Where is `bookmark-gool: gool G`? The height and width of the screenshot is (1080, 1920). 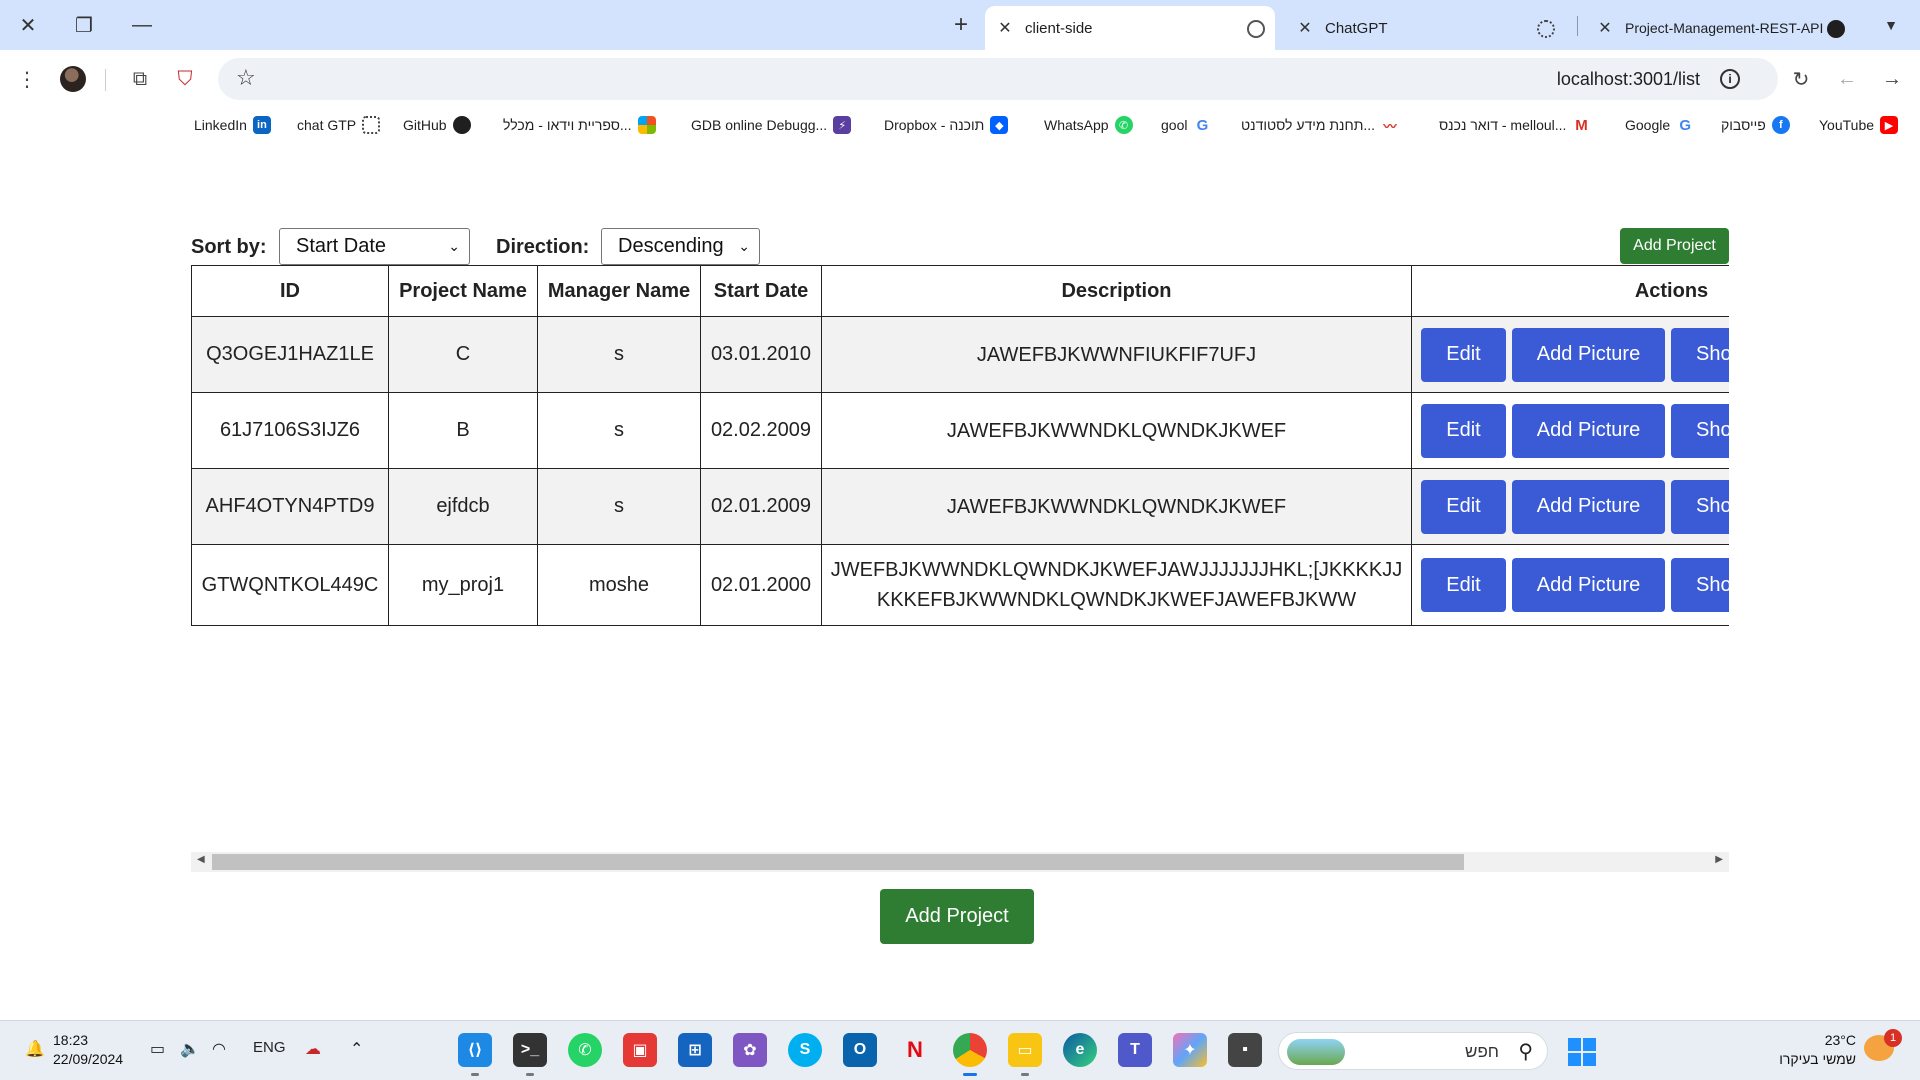
bookmark-gool: gool G is located at coordinates (1186, 125).